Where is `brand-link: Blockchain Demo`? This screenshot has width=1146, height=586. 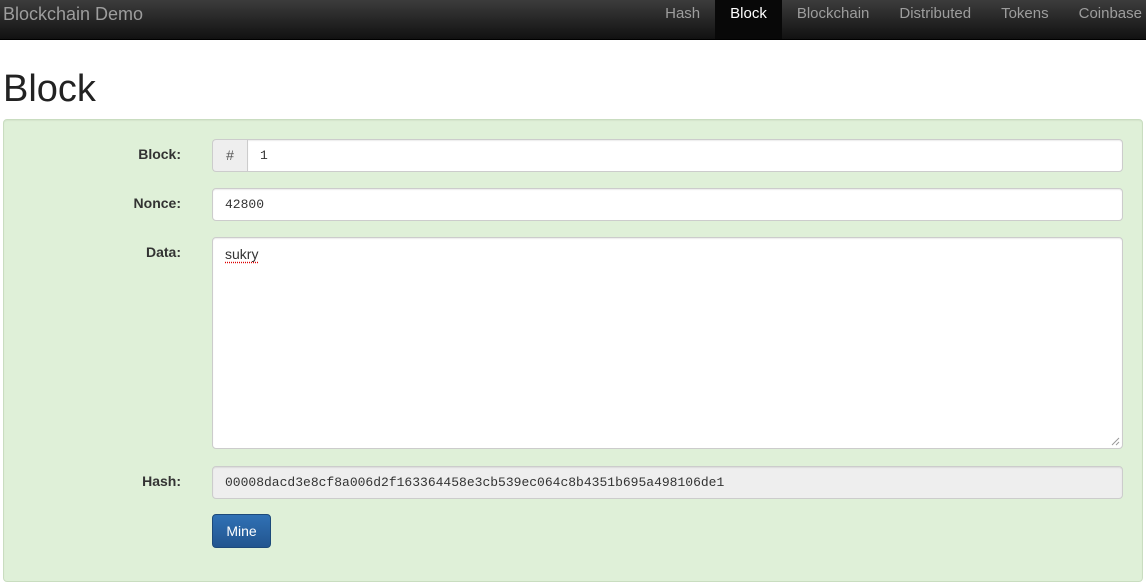
brand-link: Blockchain Demo is located at coordinates (73, 19).